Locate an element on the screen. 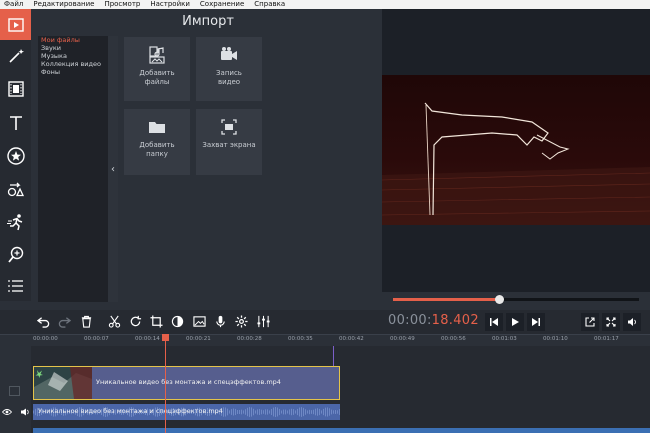  zoom-icon is located at coordinates (15, 254).